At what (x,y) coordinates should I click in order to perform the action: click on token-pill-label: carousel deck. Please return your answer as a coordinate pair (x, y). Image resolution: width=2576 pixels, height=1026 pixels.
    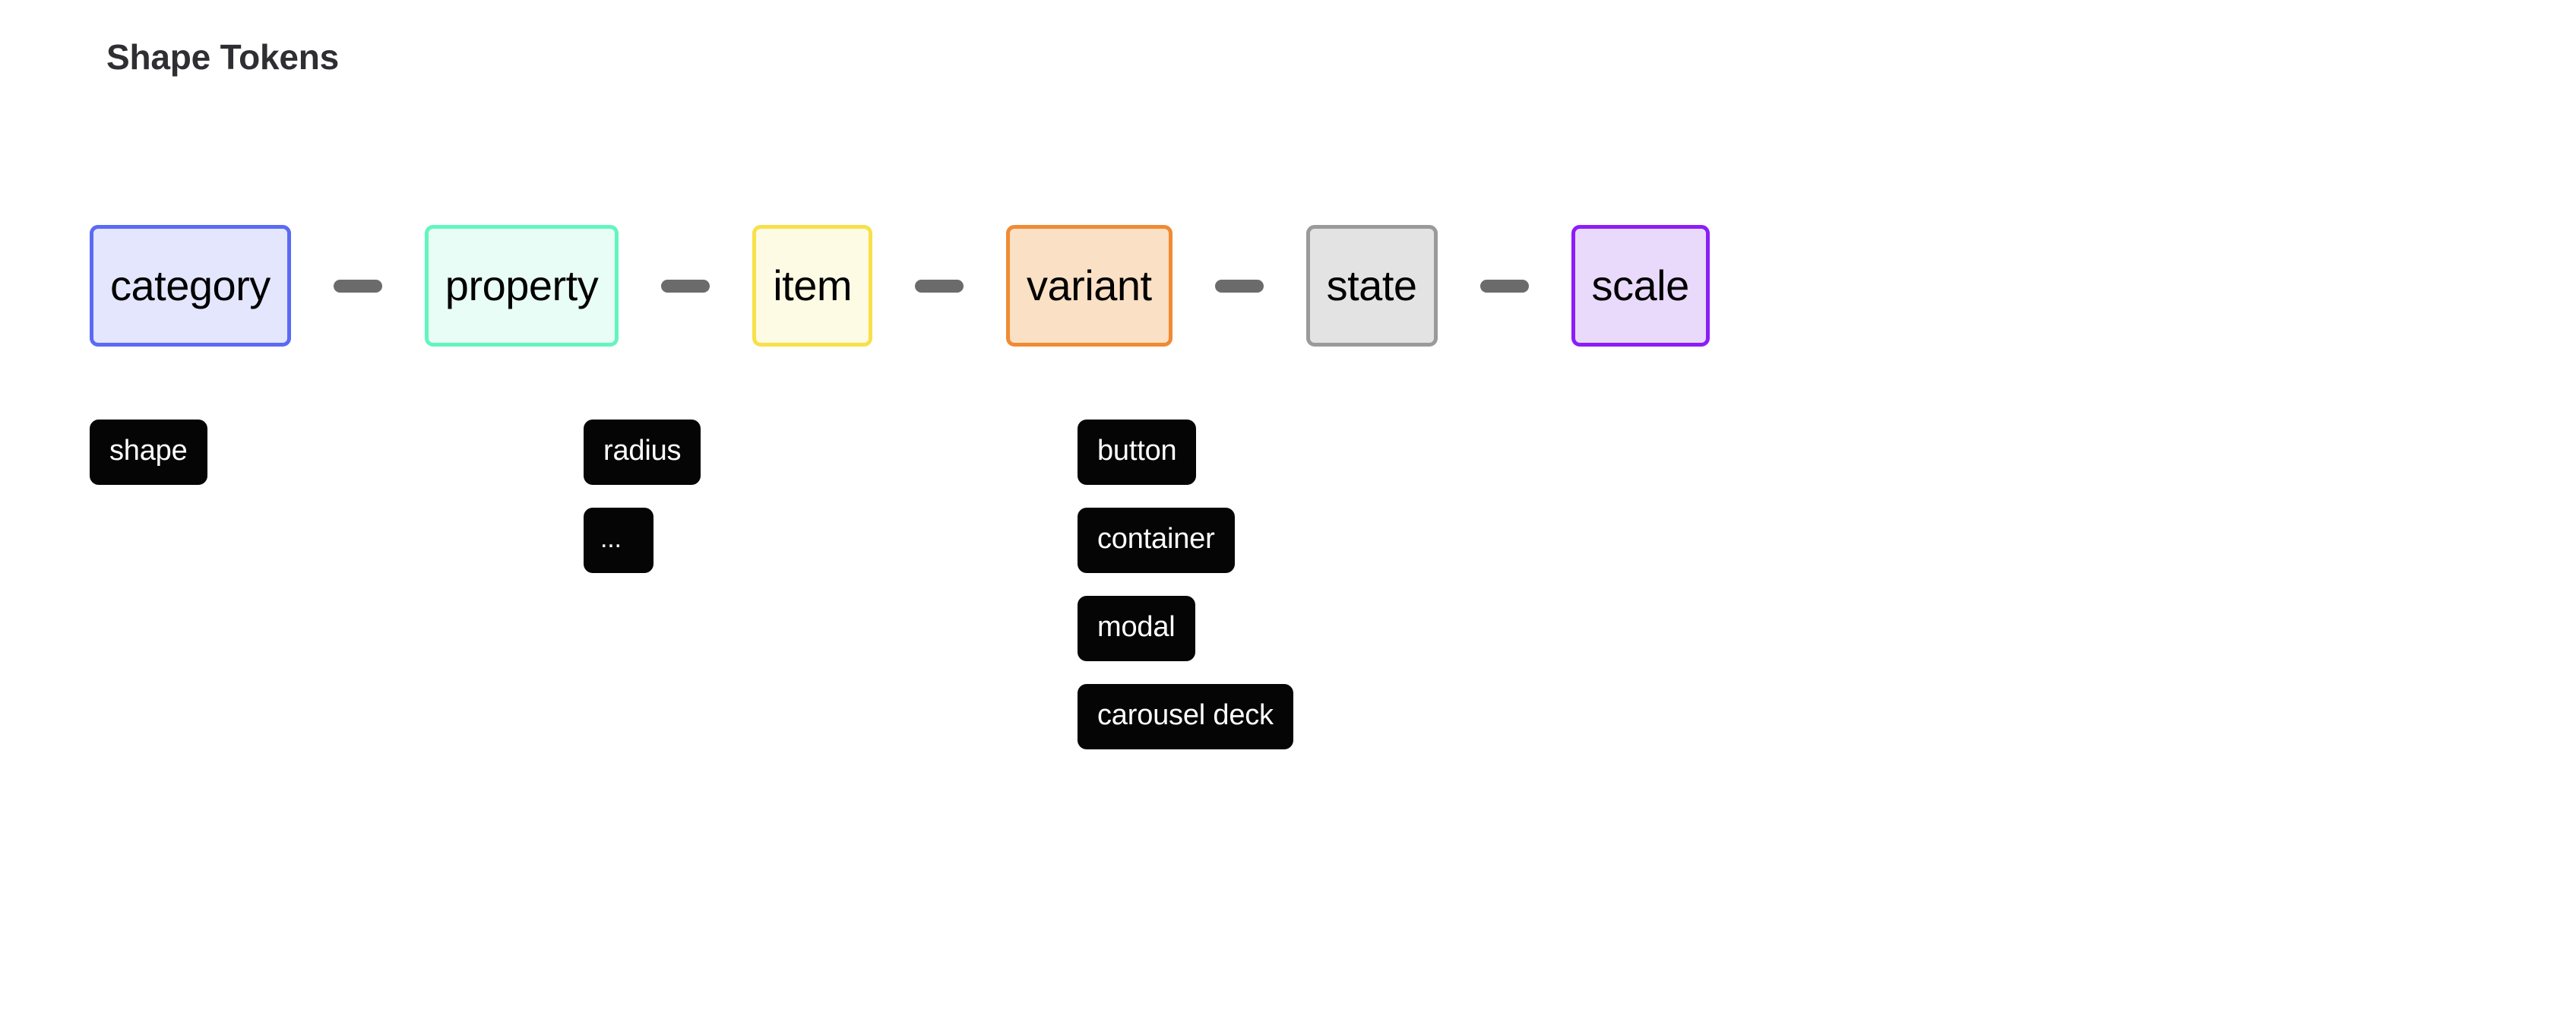
    Looking at the image, I should click on (1185, 715).